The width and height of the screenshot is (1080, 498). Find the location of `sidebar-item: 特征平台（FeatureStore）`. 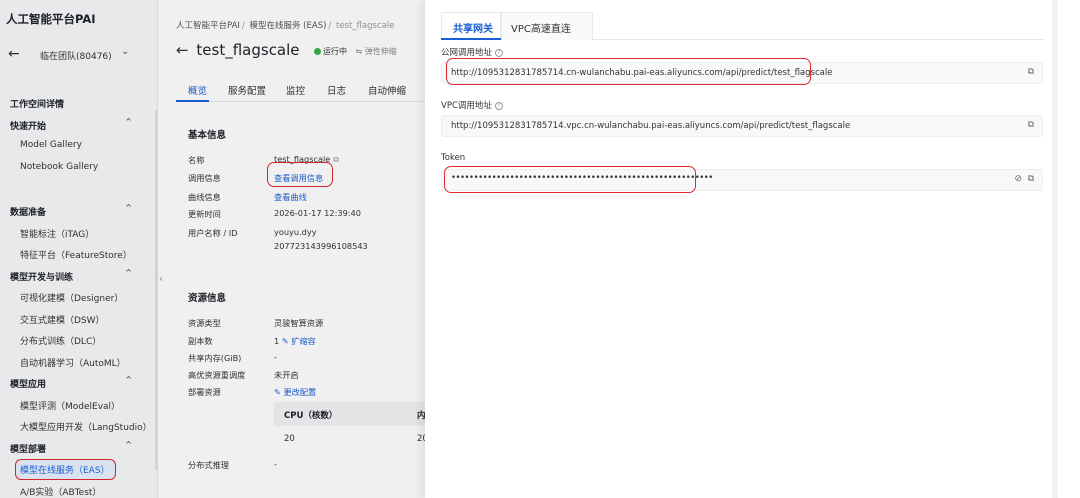

sidebar-item: 特征平台（FeatureStore） is located at coordinates (79, 254).